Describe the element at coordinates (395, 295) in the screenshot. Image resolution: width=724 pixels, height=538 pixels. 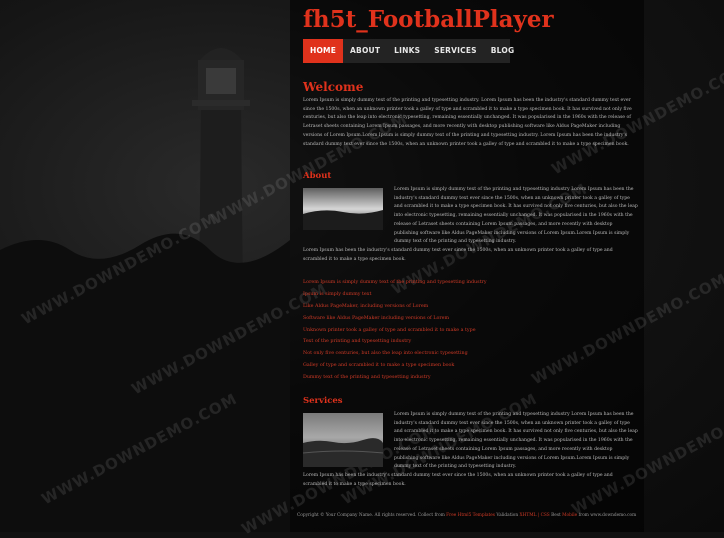
I see `link-item: Ipsum is simply dummy text` at that location.